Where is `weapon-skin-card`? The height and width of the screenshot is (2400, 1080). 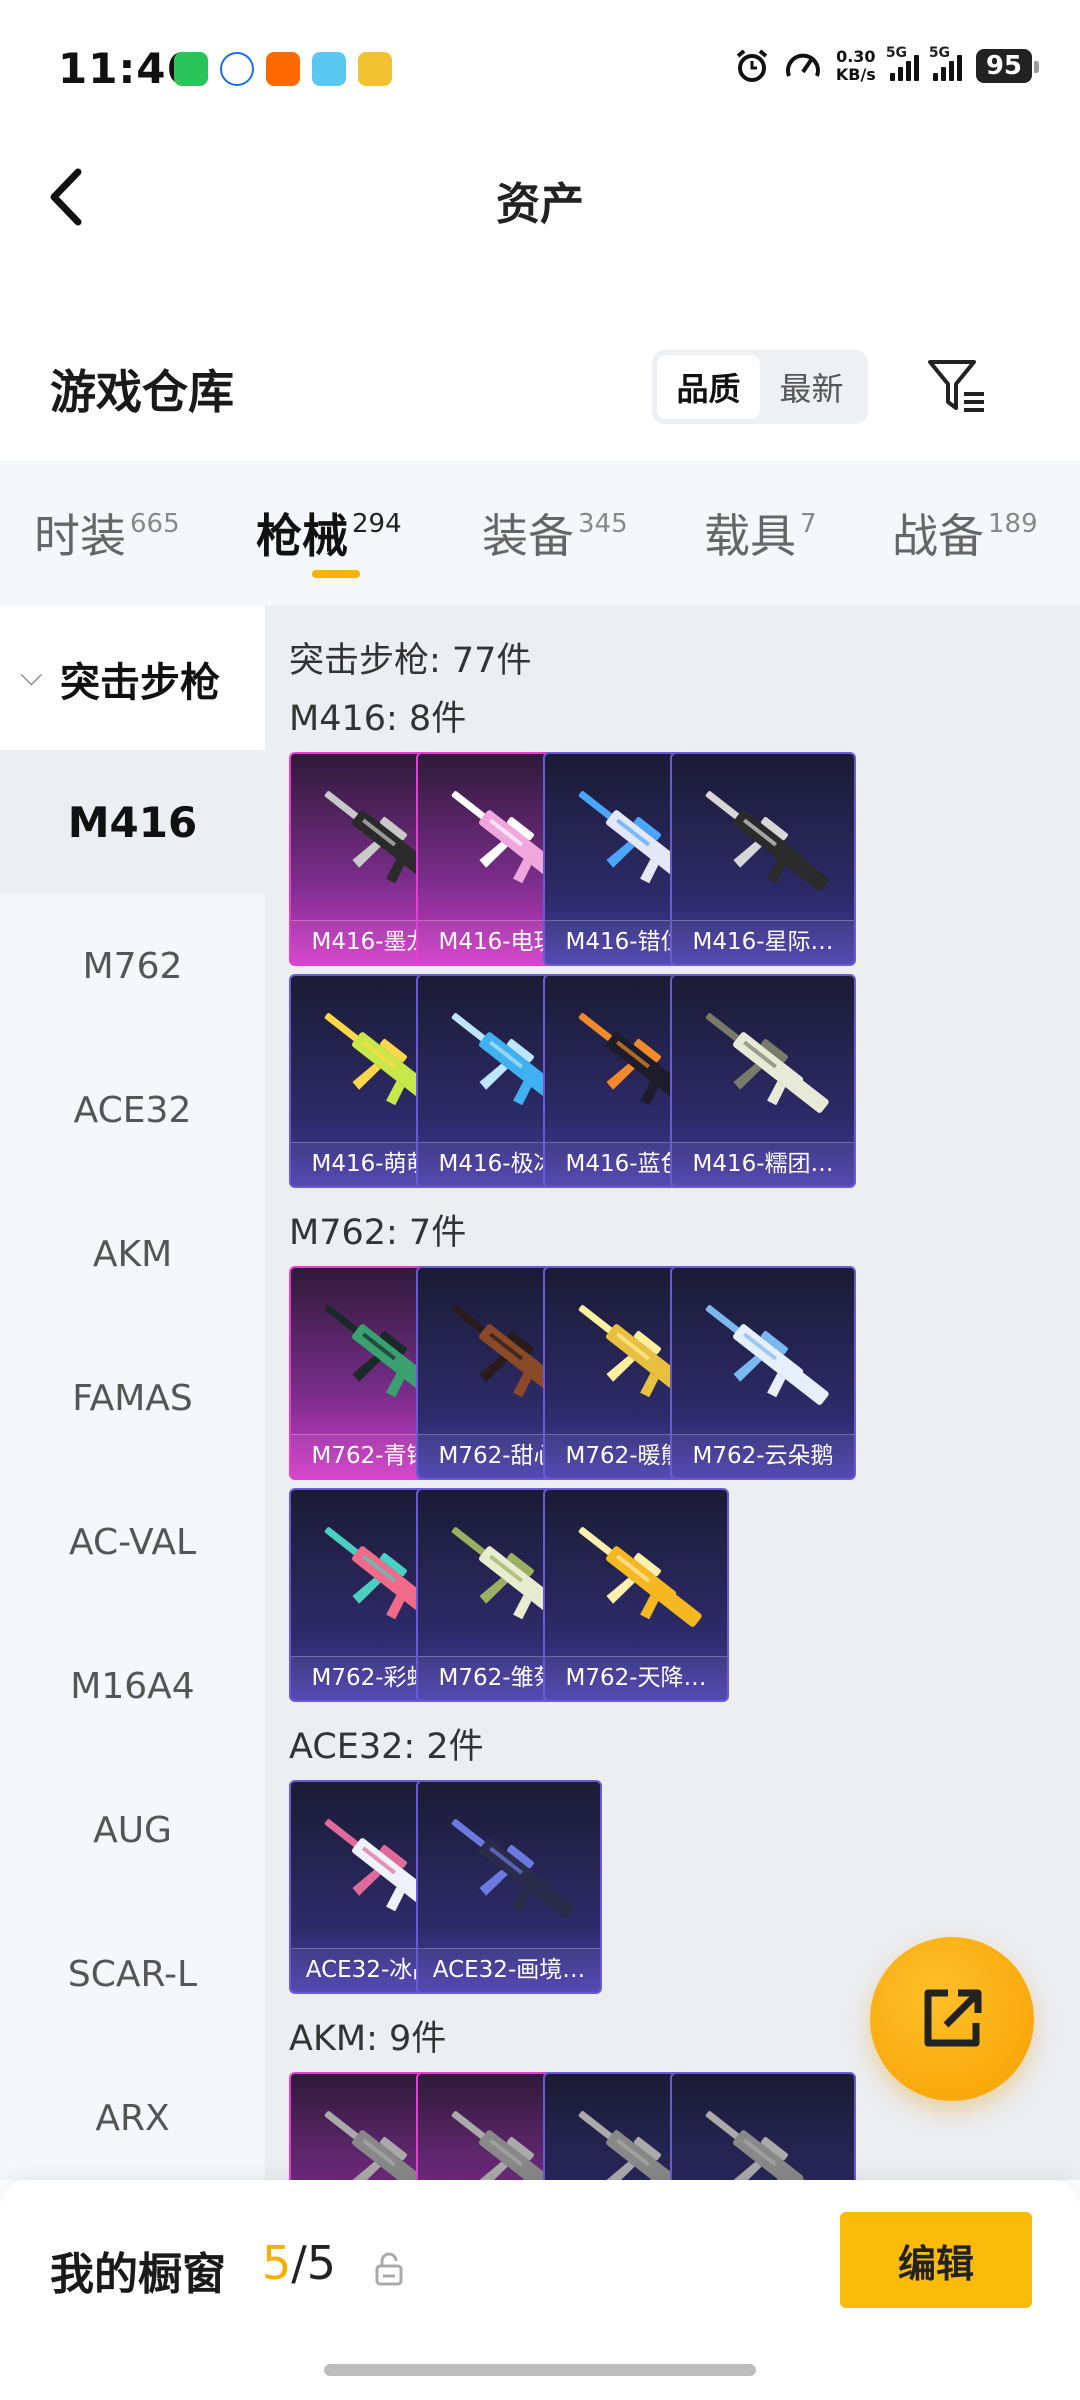
weapon-skin-card is located at coordinates (763, 2126).